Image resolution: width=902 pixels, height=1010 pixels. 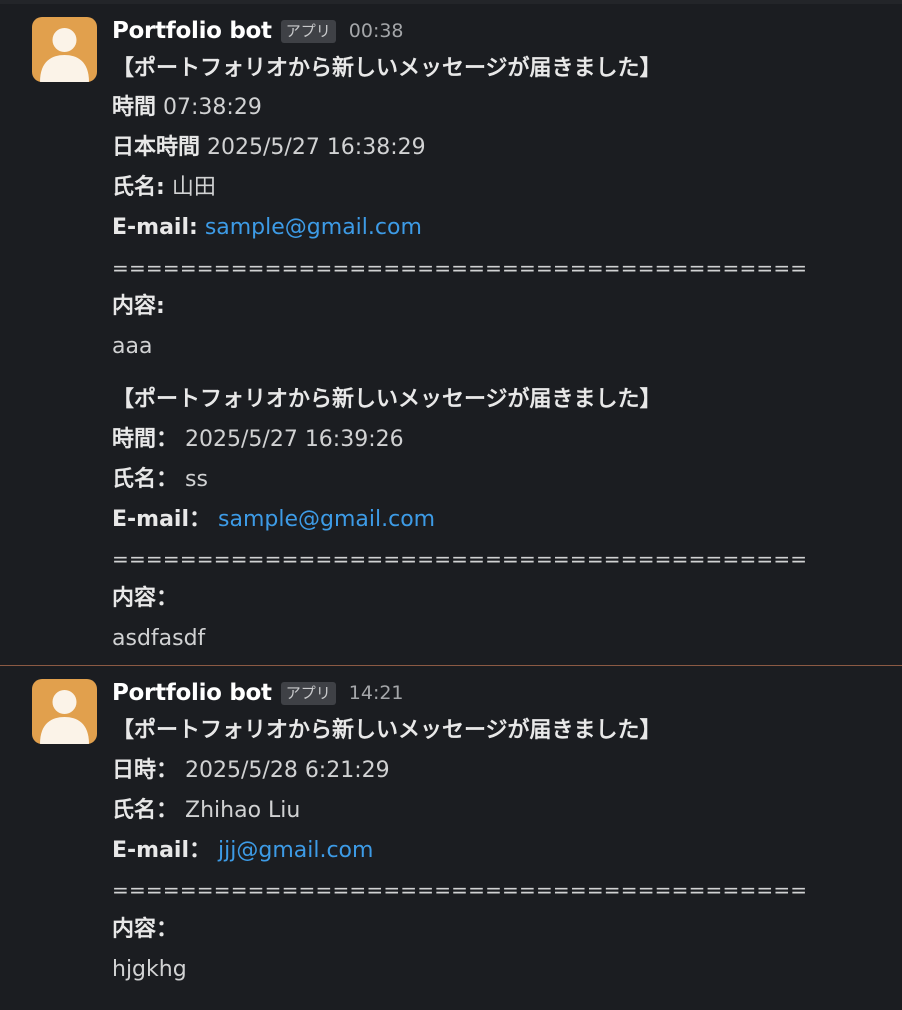 I want to click on message-header: Portfolio bot アプリ 00:38, so click(x=258, y=31).